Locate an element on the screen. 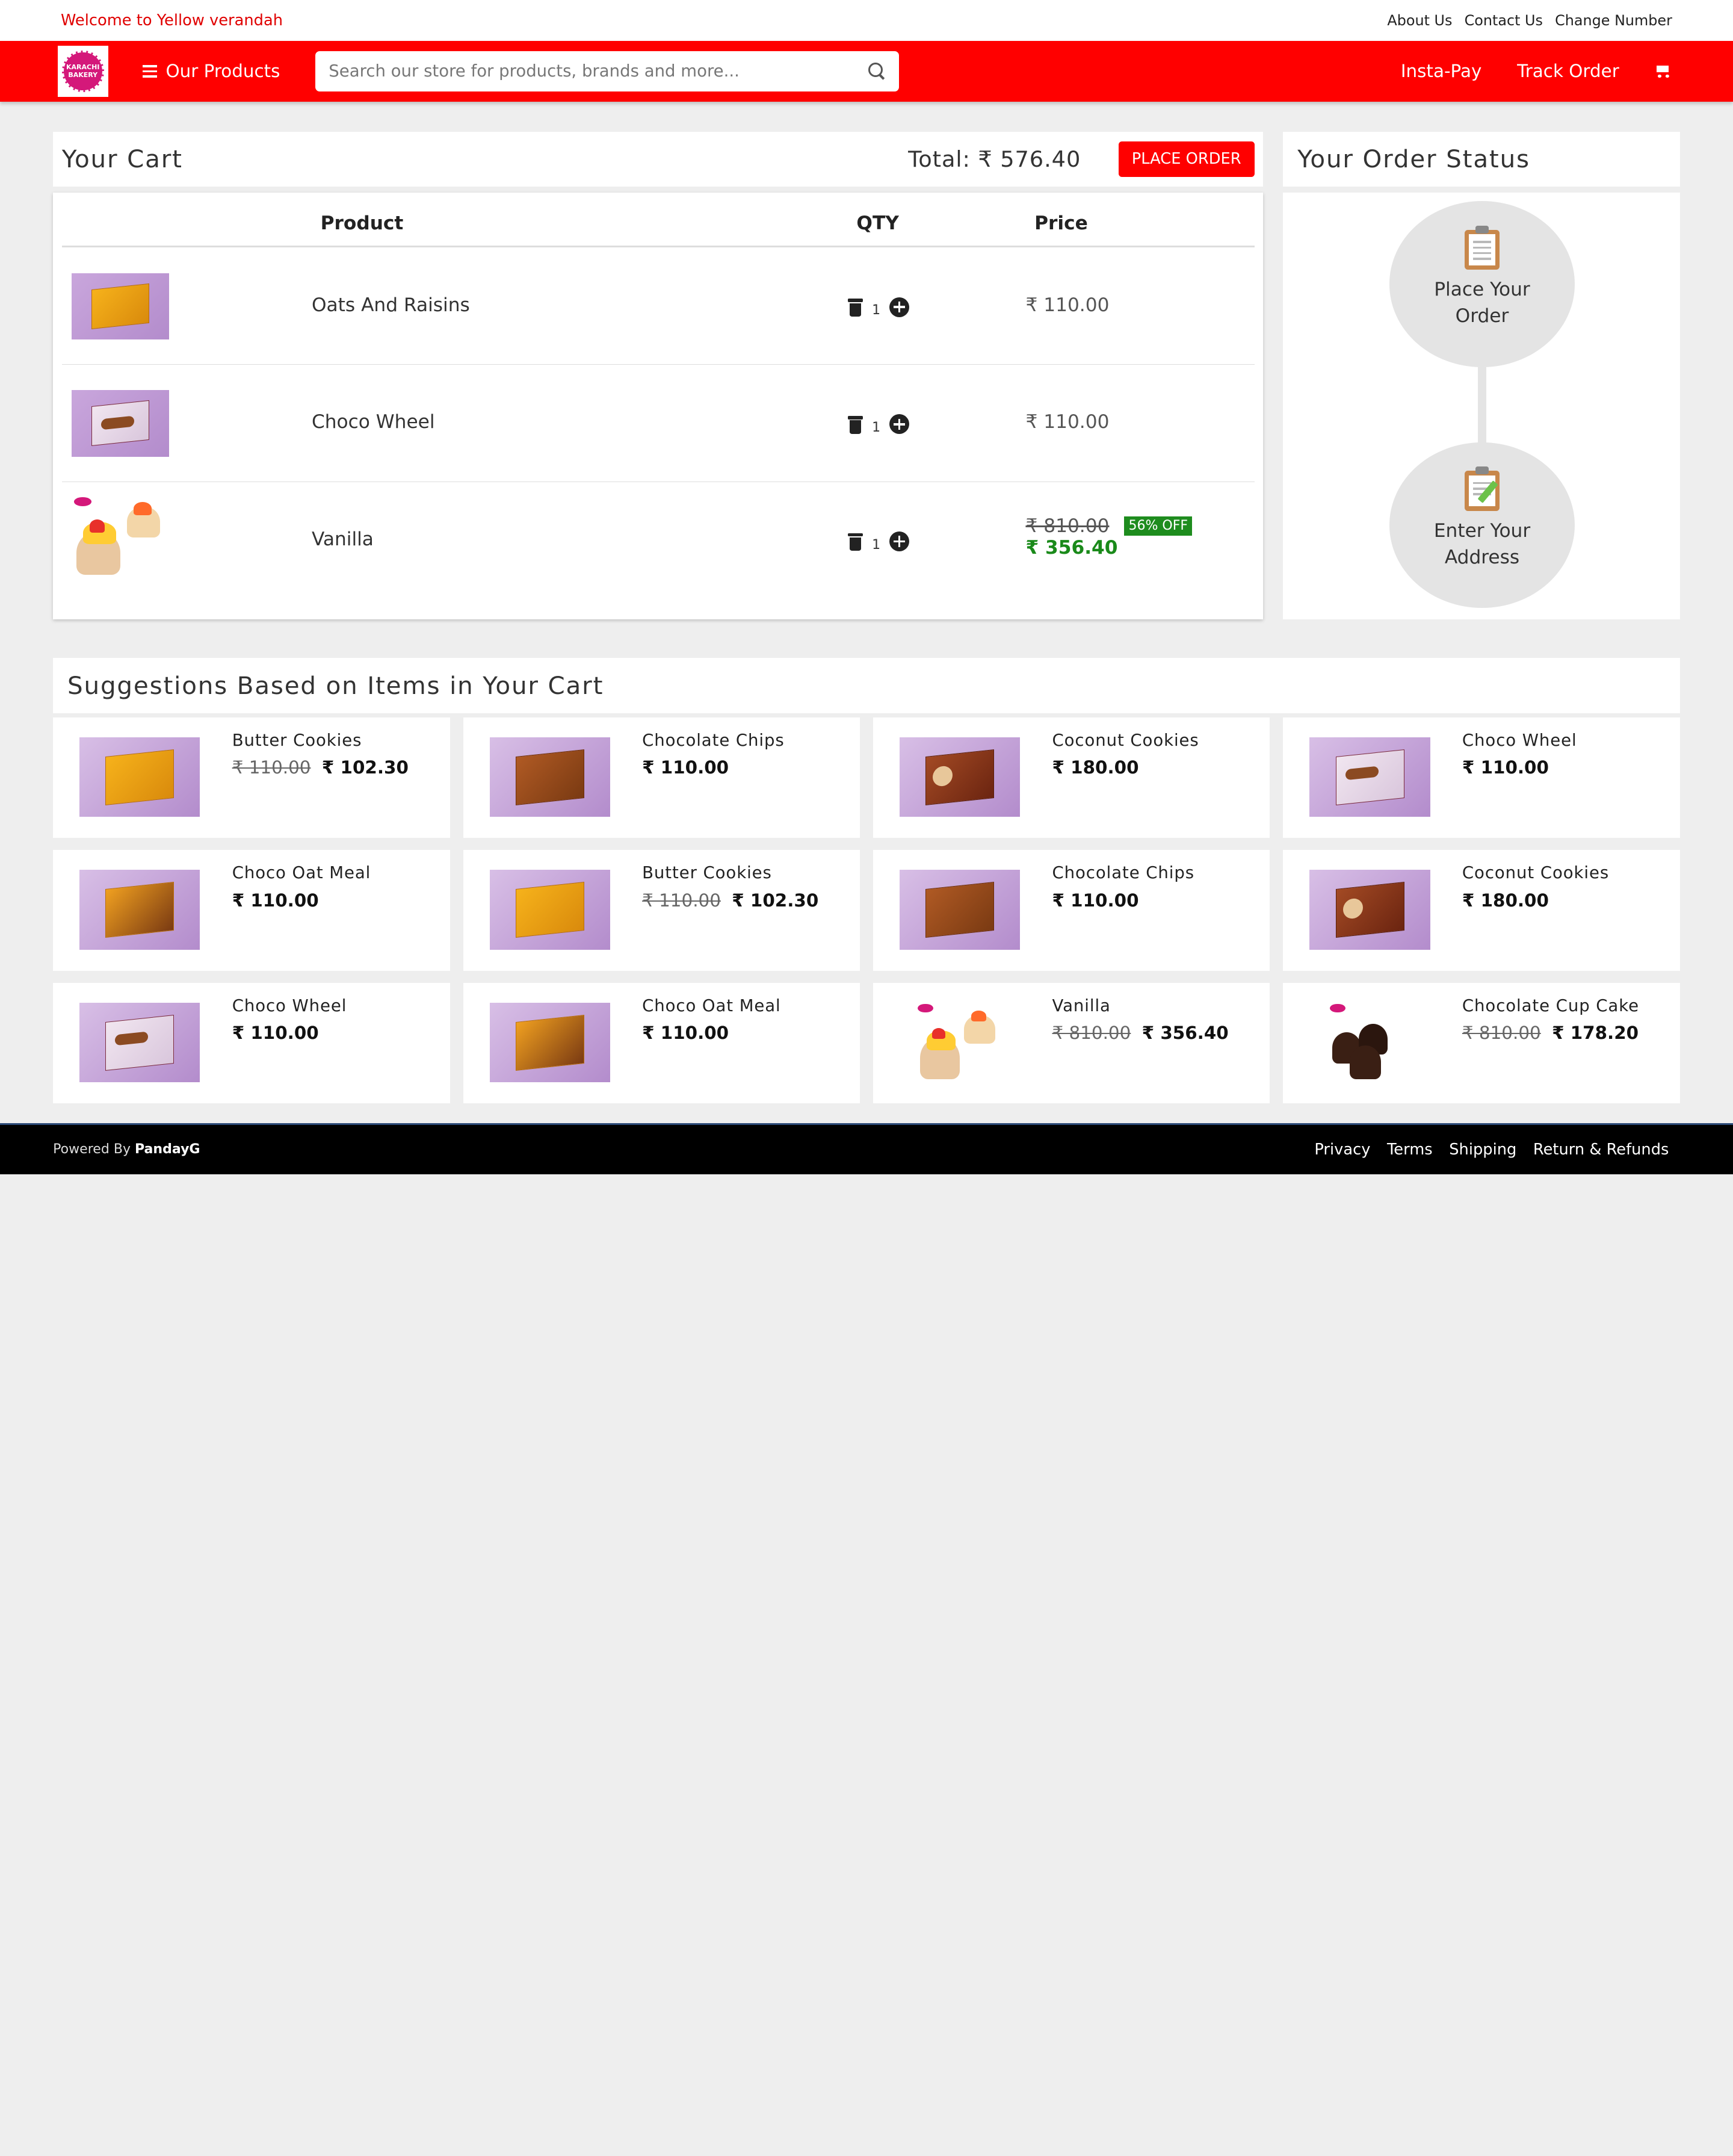  insta-pay-link: Insta-Pay is located at coordinates (1441, 71).